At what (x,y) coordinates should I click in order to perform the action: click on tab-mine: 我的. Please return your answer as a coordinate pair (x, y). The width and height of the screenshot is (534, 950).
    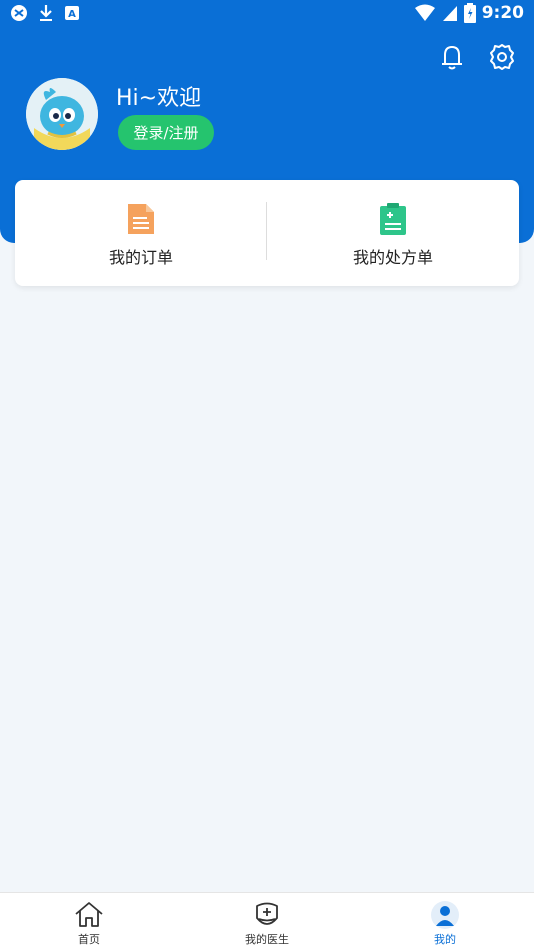
    Looking at the image, I should click on (445, 921).